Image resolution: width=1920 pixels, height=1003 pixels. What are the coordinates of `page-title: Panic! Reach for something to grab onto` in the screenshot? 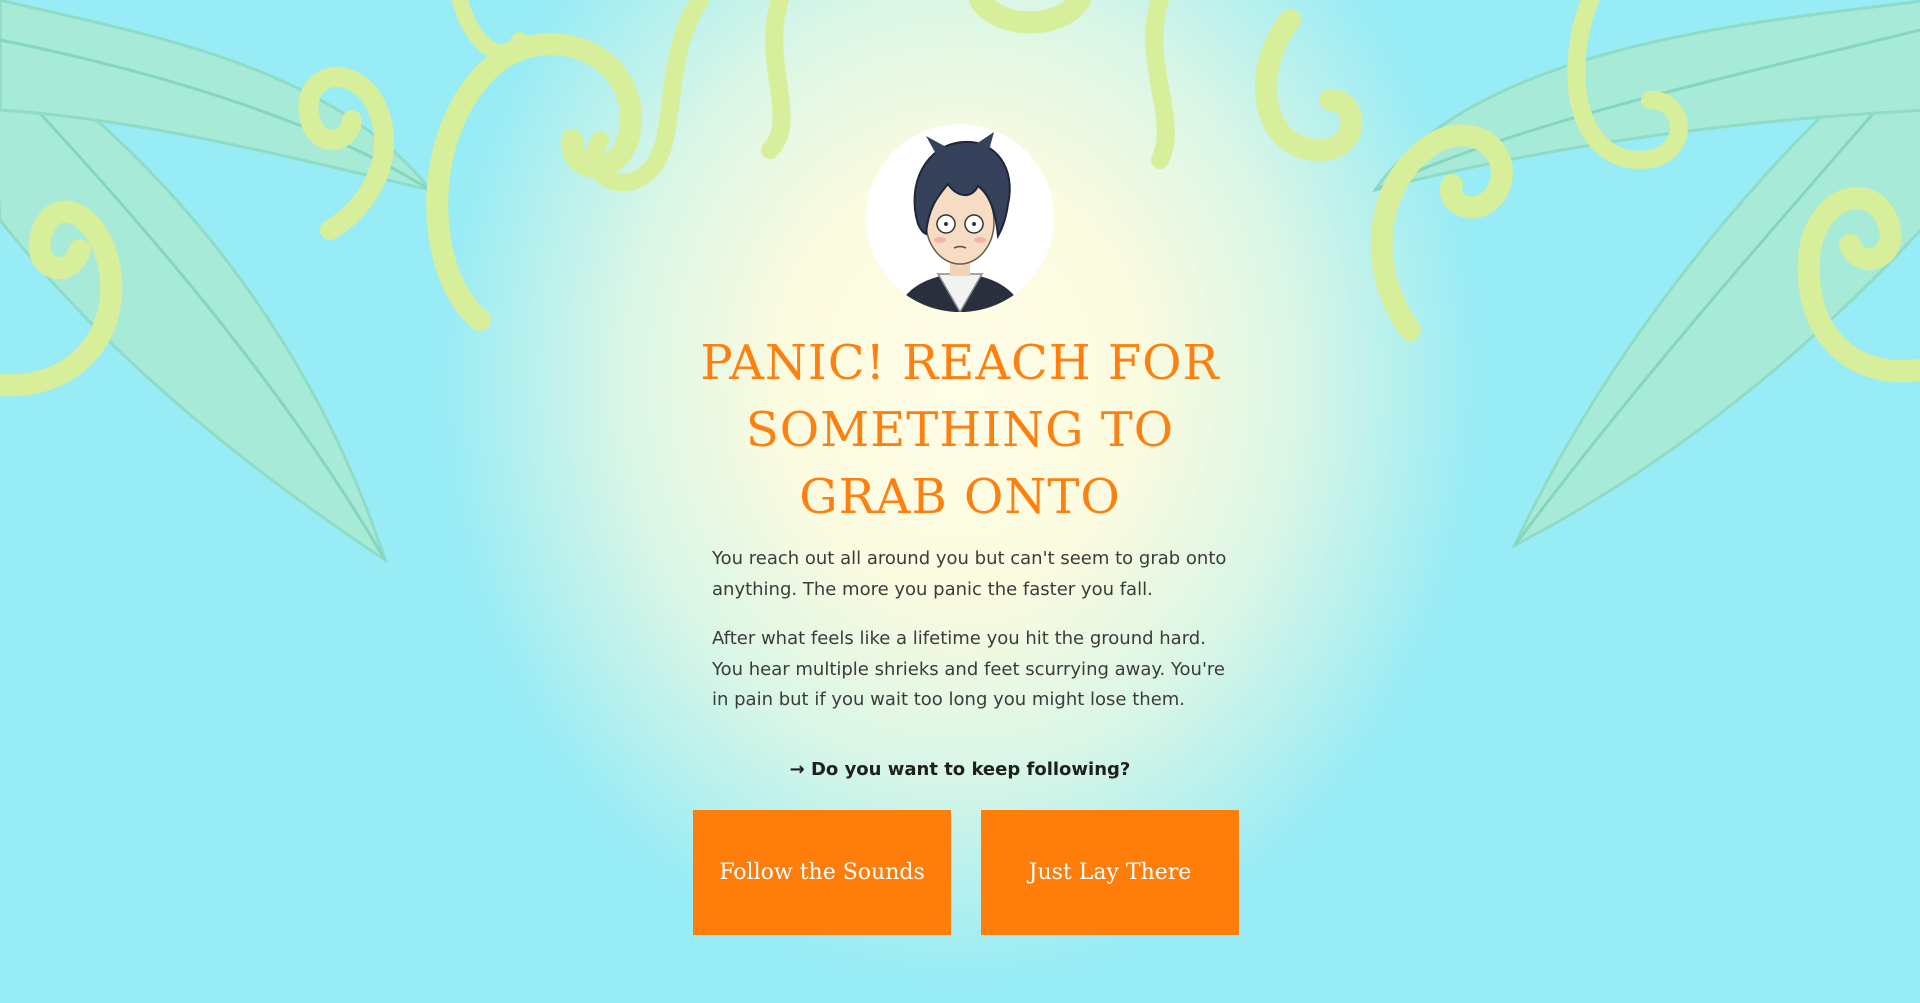 It's located at (960, 430).